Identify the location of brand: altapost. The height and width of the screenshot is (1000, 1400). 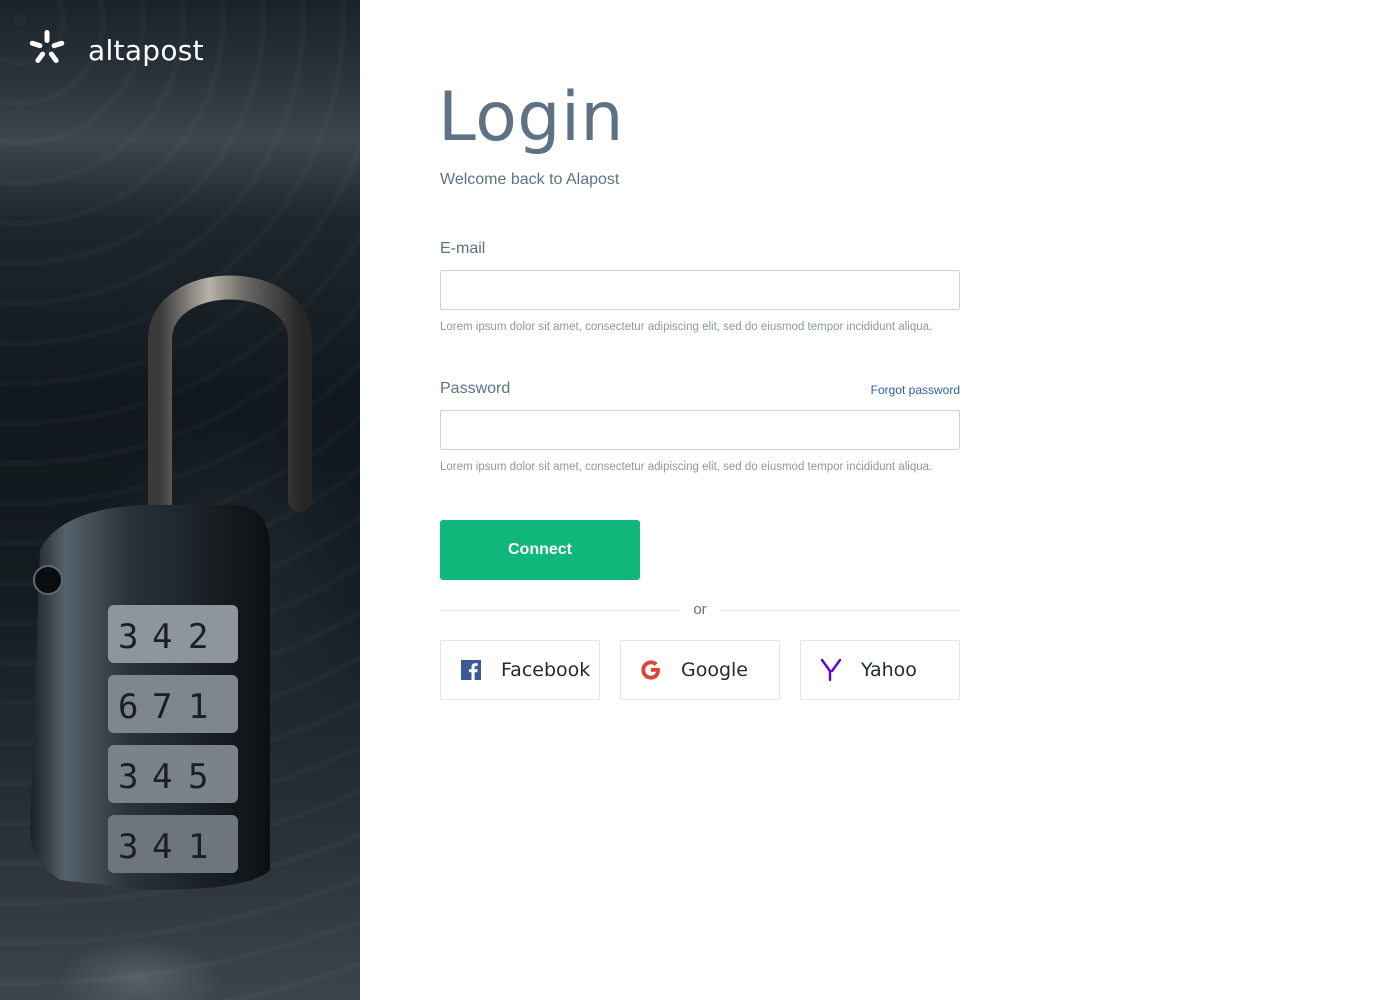
(116, 50).